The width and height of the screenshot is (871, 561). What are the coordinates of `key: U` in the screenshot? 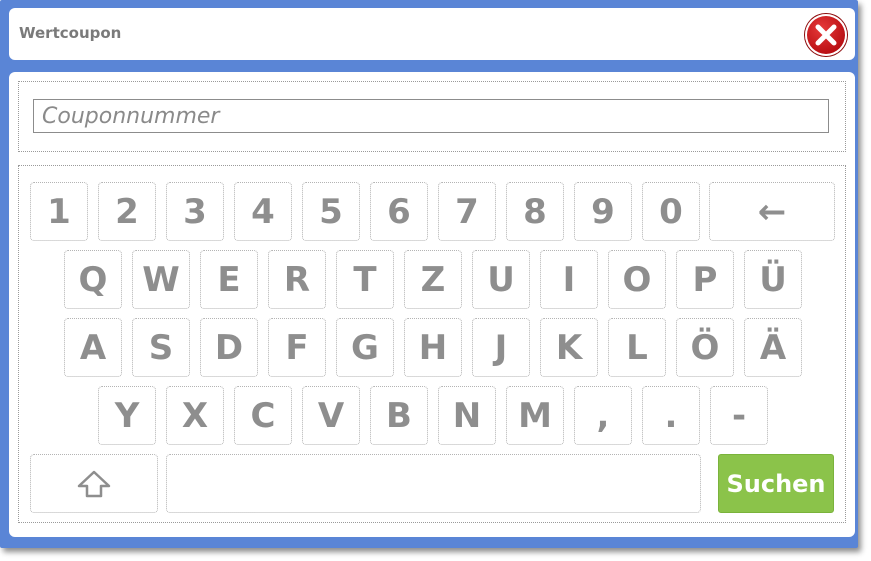 It's located at (501, 279).